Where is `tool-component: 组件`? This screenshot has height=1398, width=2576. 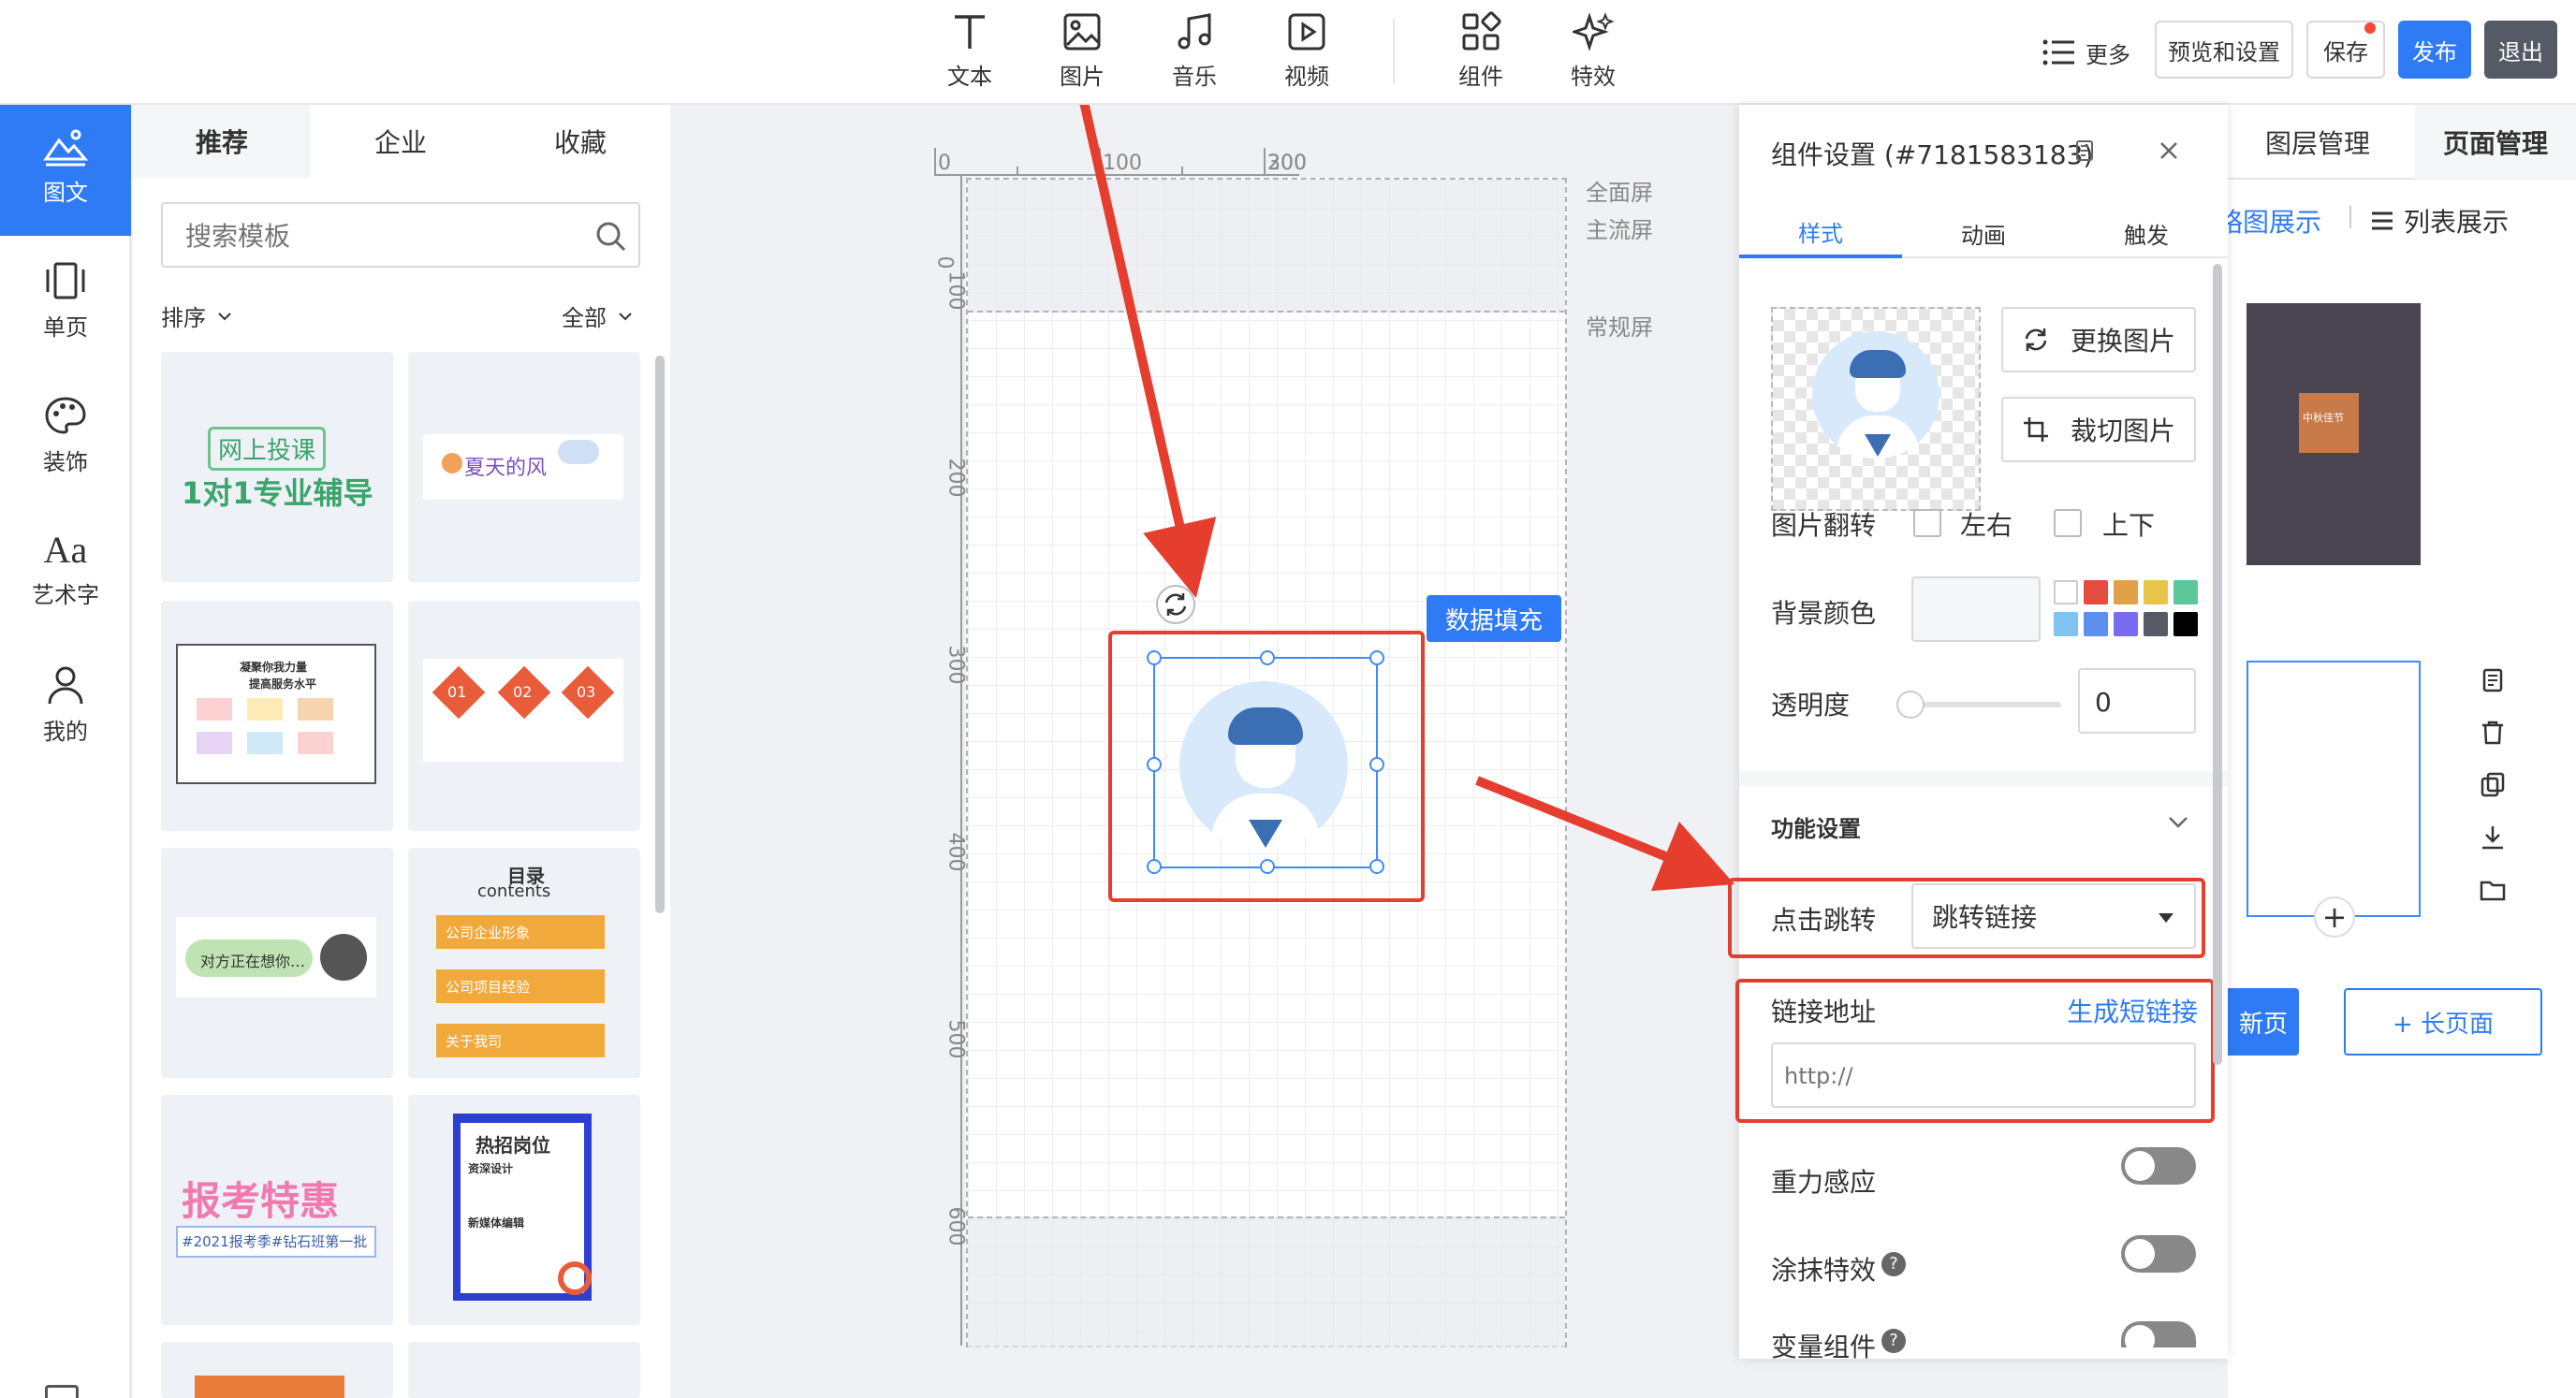 tool-component: 组件 is located at coordinates (1481, 51).